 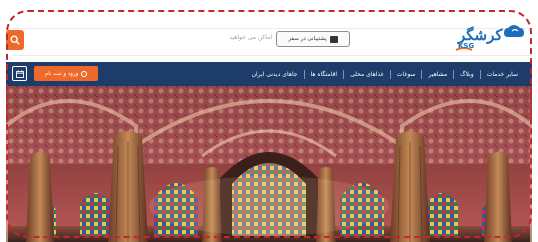 I want to click on login-button: ورود و ثبت نام, so click(x=66, y=73).